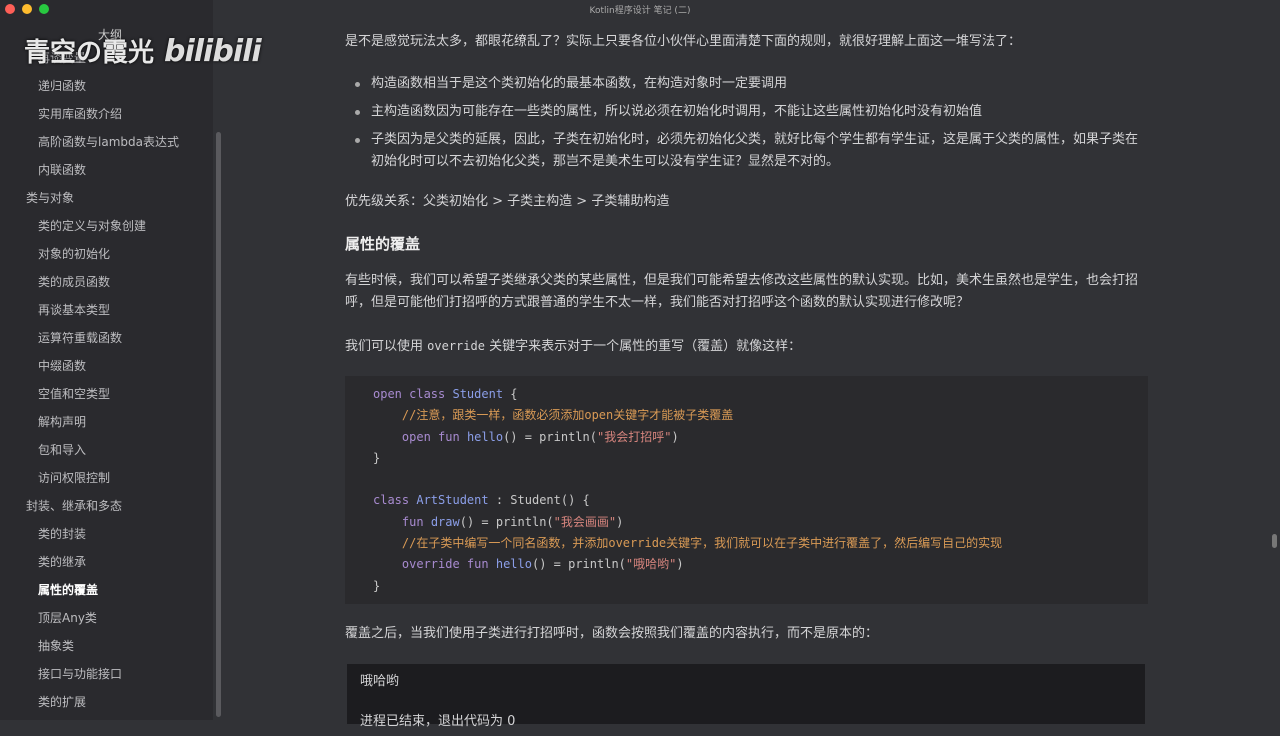 The image size is (1280, 736). Describe the element at coordinates (106, 590) in the screenshot. I see `sidebar-item: 属性的覆盖` at that location.